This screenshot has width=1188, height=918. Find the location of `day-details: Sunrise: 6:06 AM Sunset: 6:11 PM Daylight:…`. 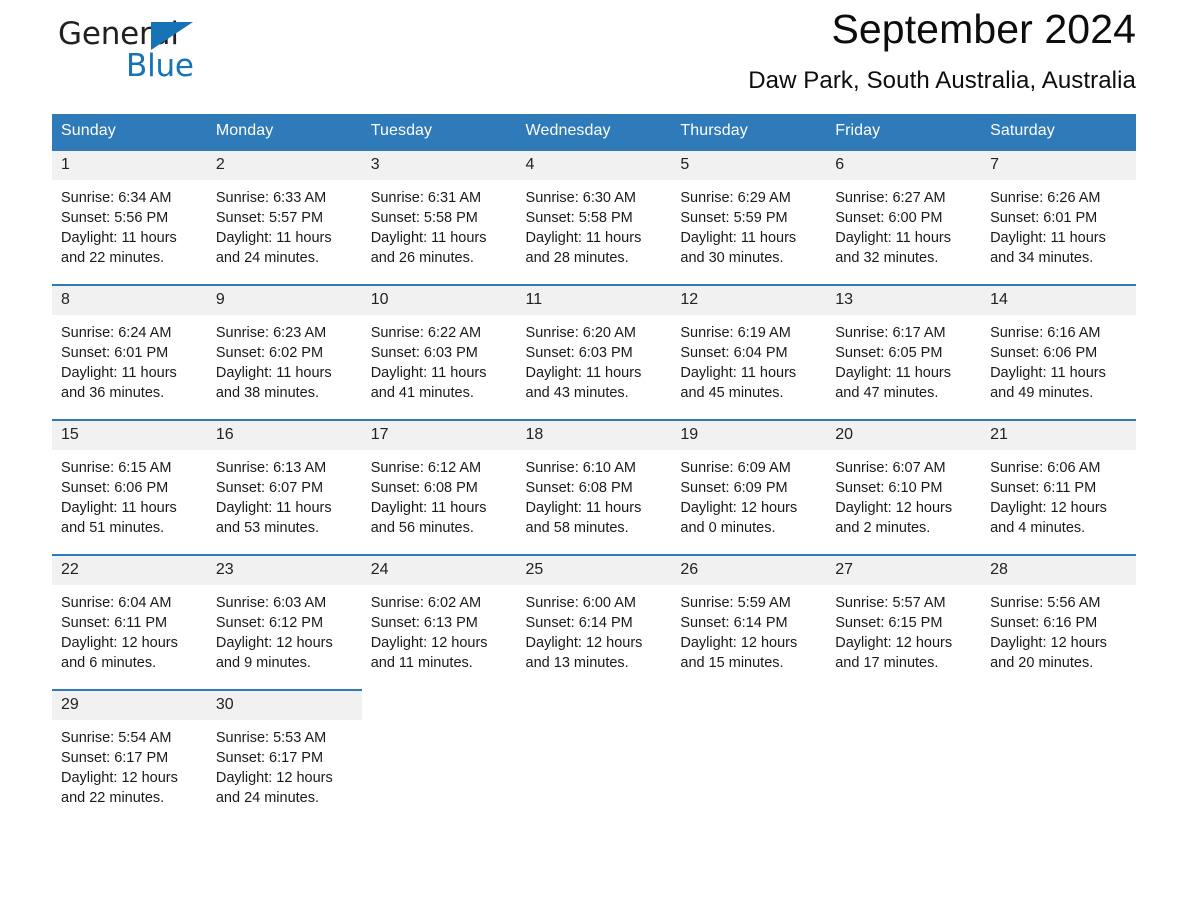

day-details: Sunrise: 6:06 AM Sunset: 6:11 PM Daylight:… is located at coordinates (1058, 494).